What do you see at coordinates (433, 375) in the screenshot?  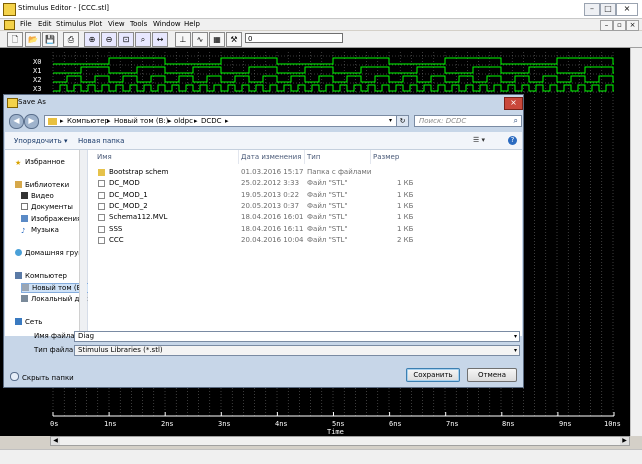 I see `save-button: Сохранить` at bounding box center [433, 375].